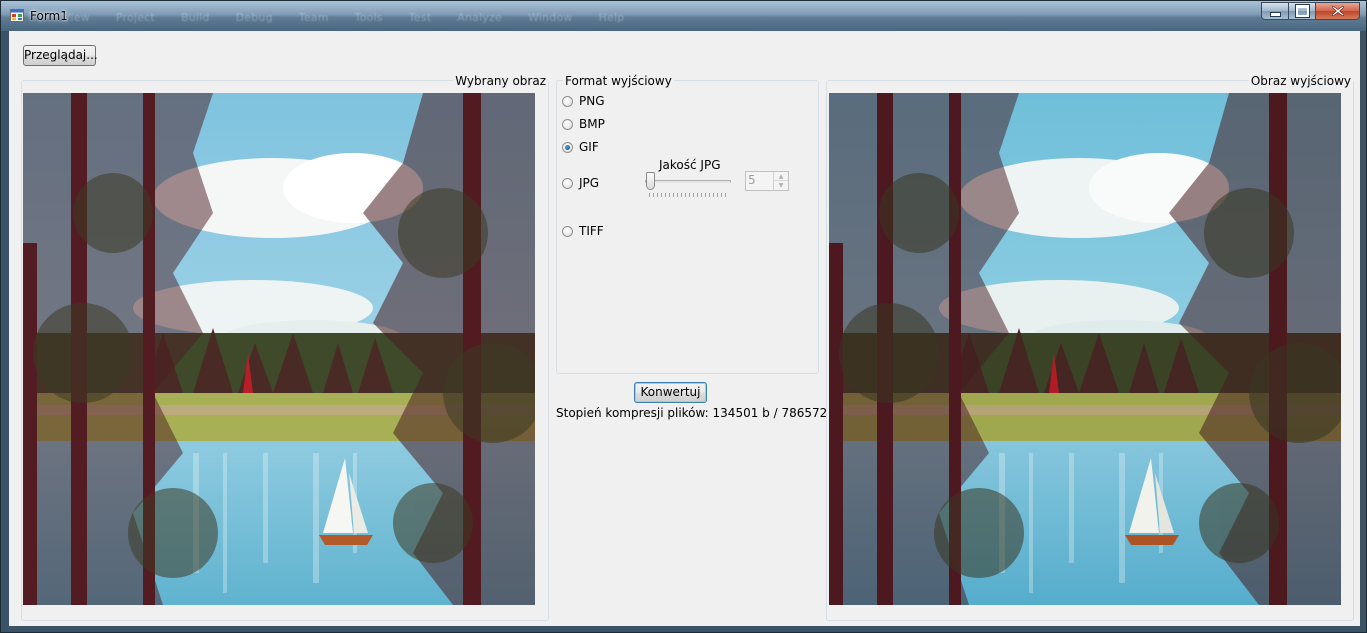 The height and width of the screenshot is (633, 1367). Describe the element at coordinates (650, 181) in the screenshot. I see `slider-thumb` at that location.